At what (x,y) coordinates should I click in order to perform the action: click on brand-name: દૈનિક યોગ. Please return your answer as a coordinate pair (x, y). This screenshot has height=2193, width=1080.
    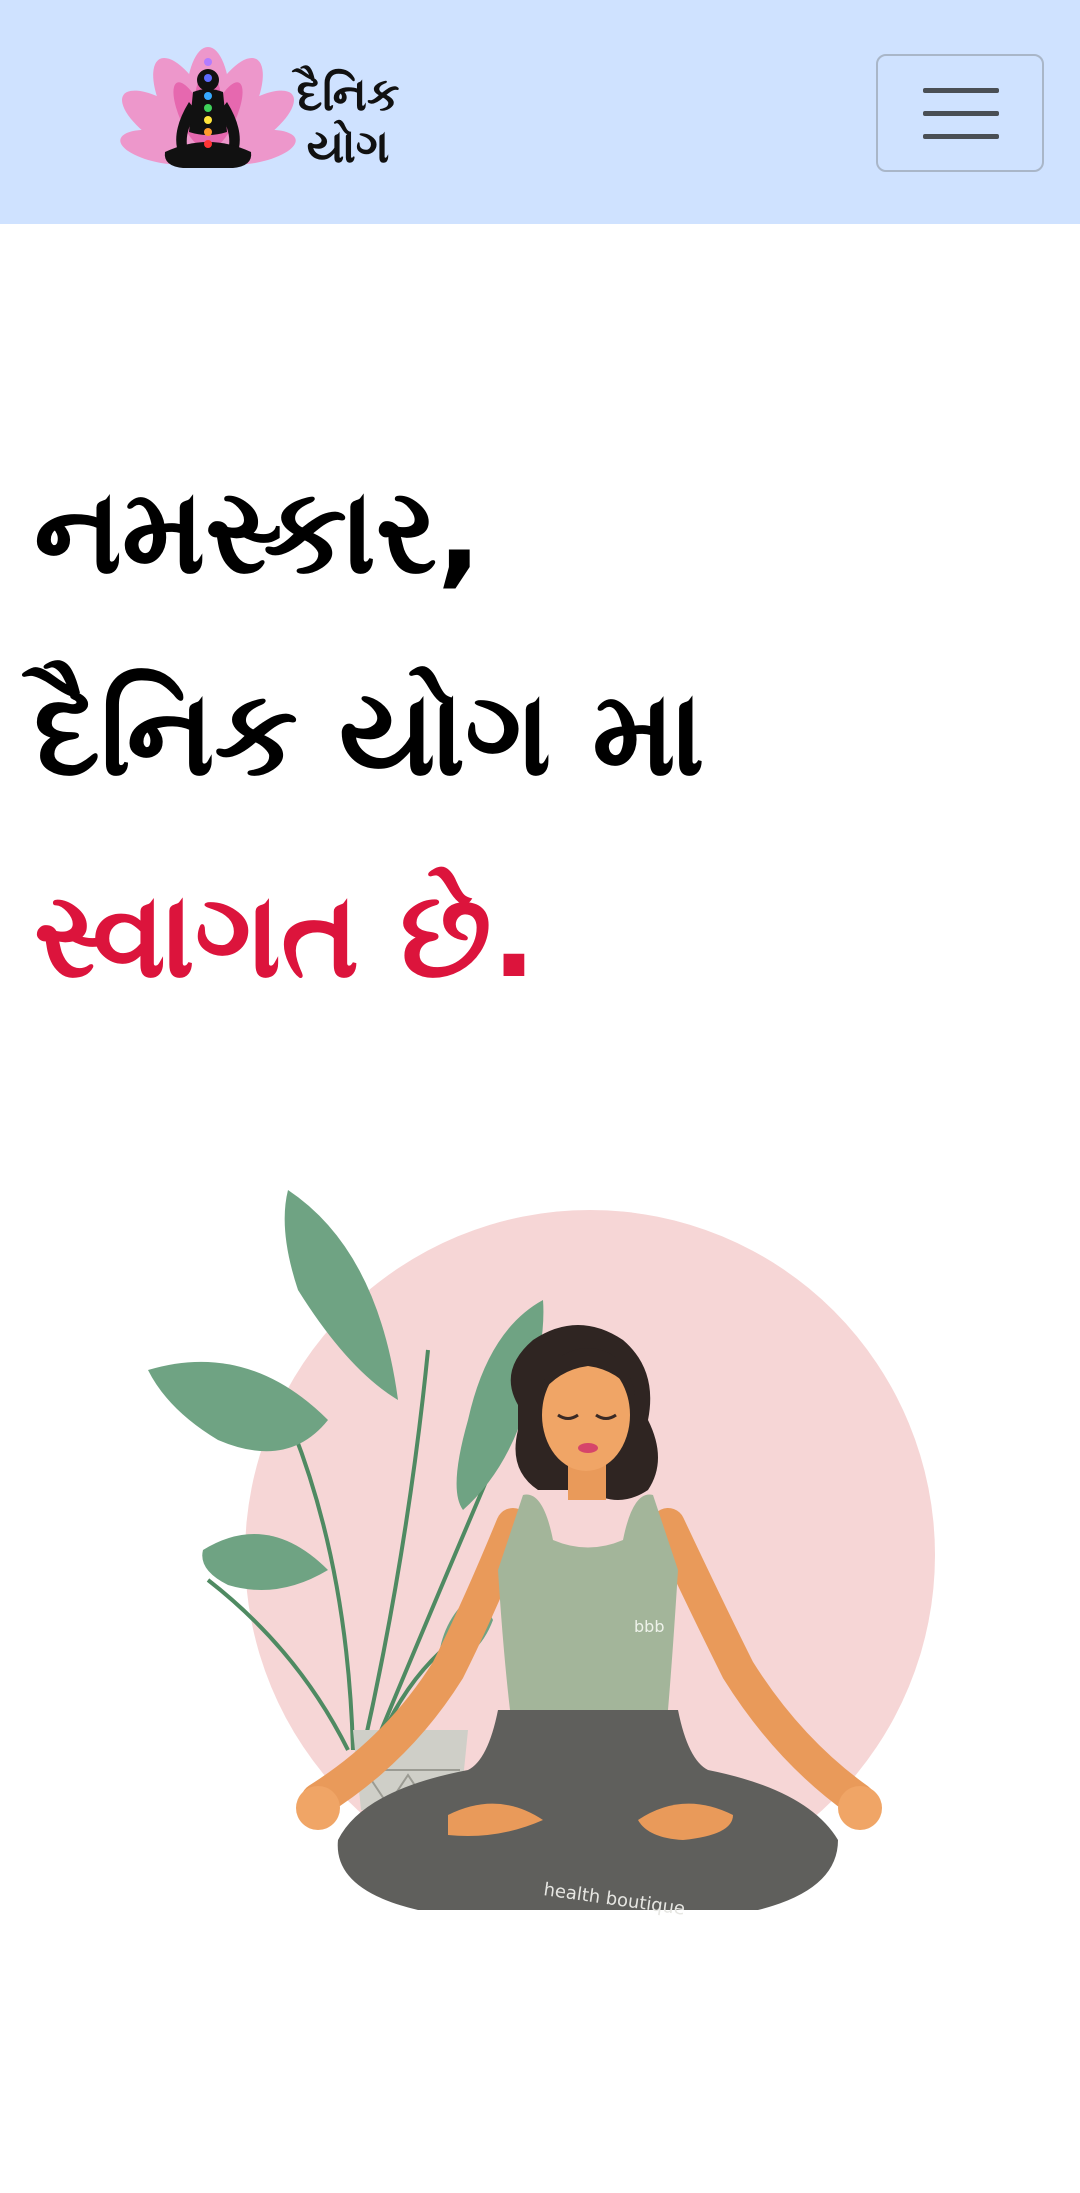
    Looking at the image, I should click on (348, 120).